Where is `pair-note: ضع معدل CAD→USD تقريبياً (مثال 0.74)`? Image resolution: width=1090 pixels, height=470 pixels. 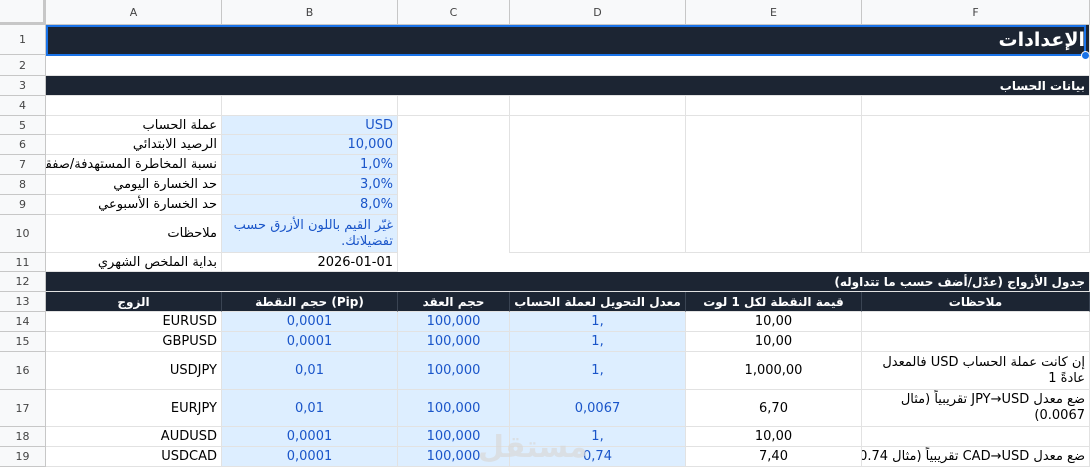 pair-note: ضع معدل CAD→USD تقريبياً (مثال 0.74) is located at coordinates (976, 457).